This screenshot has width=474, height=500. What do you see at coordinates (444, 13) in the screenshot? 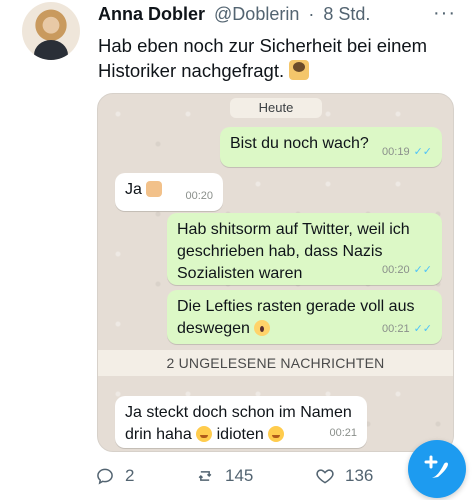
I see `more-icon: ···` at bounding box center [444, 13].